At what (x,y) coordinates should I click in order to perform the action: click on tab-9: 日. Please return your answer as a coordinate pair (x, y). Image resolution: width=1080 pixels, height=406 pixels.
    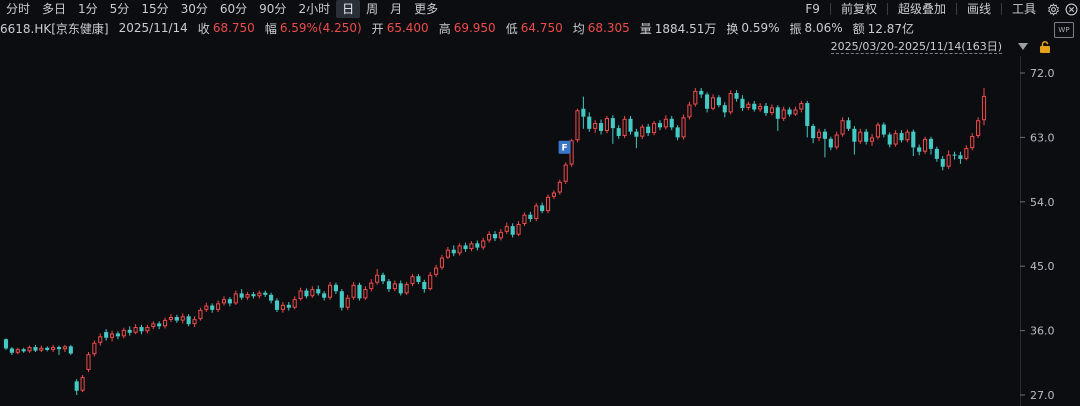
    Looking at the image, I should click on (348, 9).